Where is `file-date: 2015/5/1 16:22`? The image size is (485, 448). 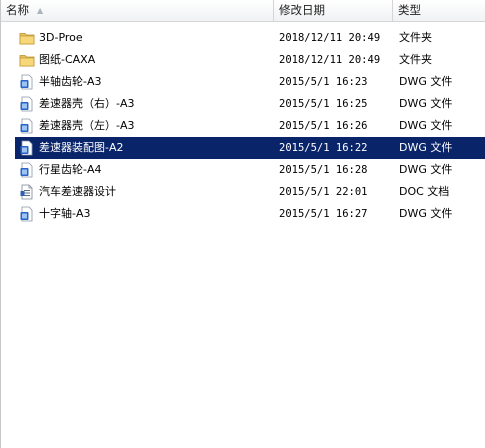 file-date: 2015/5/1 16:22 is located at coordinates (323, 148).